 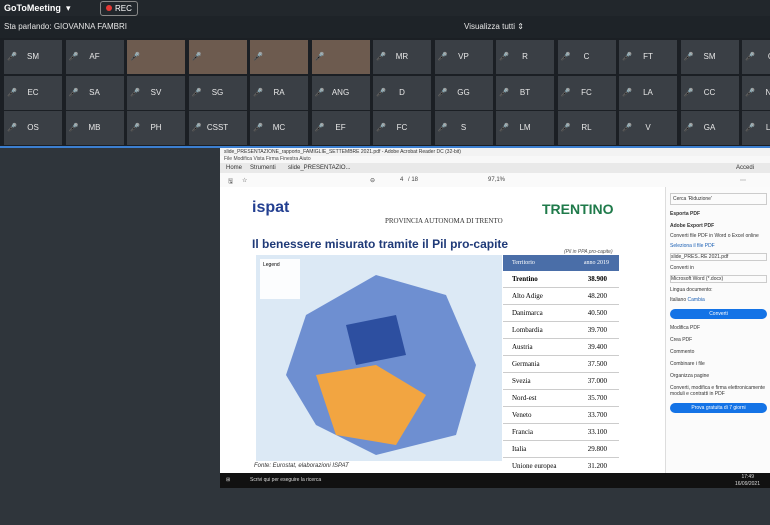 What do you see at coordinates (66, 26) in the screenshot?
I see `speaking-label: Sta parlando: GIOVANNA FAMBRI` at bounding box center [66, 26].